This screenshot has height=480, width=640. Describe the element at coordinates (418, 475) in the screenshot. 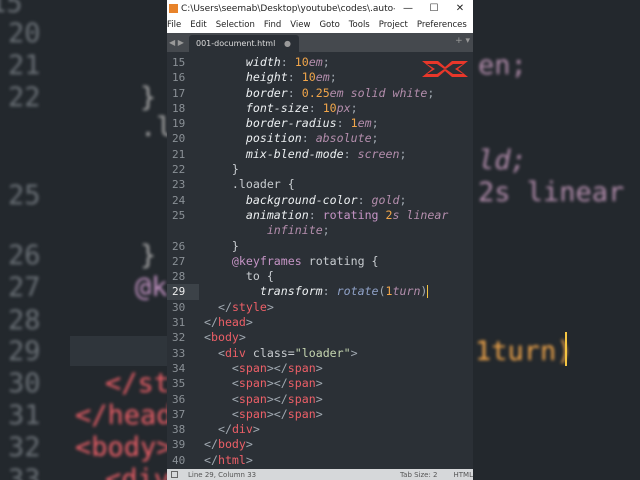

I see `tab-size: Tab Size: 2` at that location.